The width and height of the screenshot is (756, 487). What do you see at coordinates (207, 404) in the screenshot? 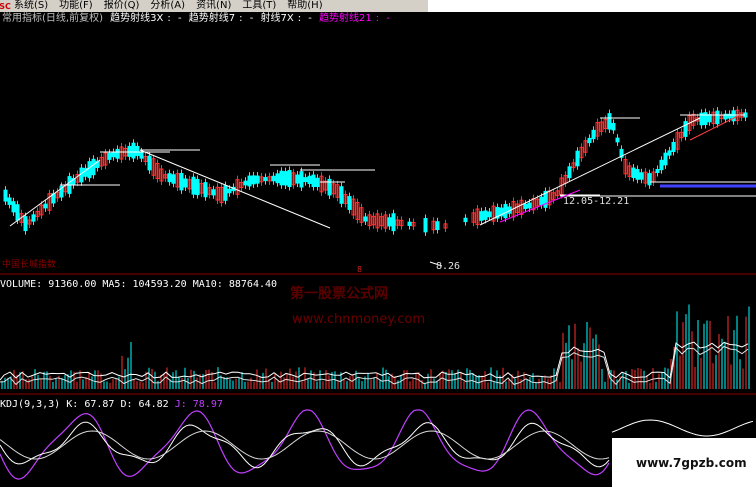
I see `kdj-j-value: 78.97` at bounding box center [207, 404].